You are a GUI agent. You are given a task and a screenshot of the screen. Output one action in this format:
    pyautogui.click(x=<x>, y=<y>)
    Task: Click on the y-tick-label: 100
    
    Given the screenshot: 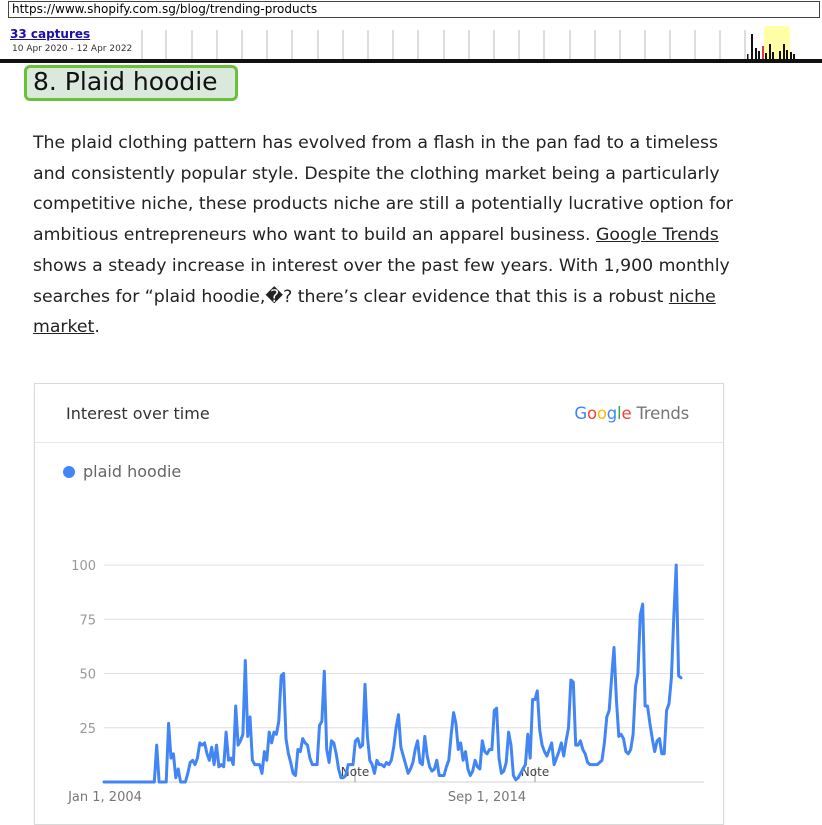 What is the action you would take?
    pyautogui.click(x=83, y=566)
    